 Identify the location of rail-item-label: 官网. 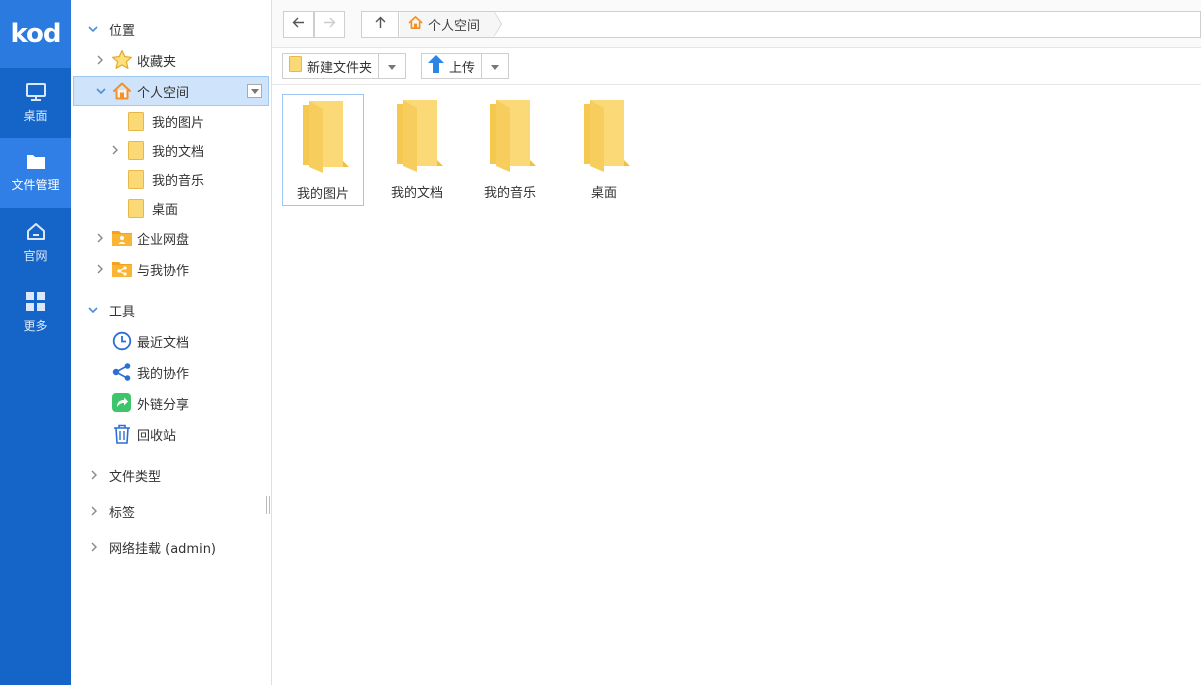
(35, 256).